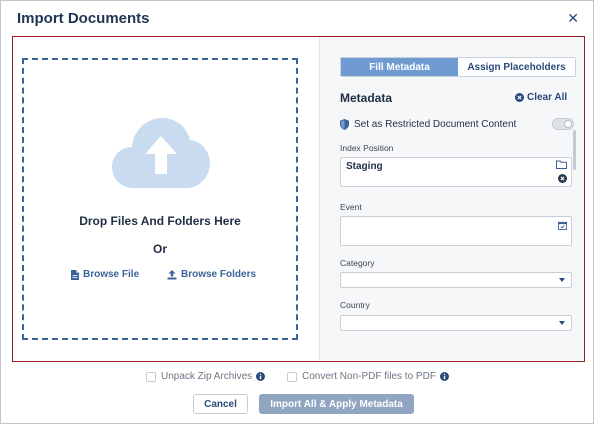 This screenshot has height=424, width=594. What do you see at coordinates (75, 274) in the screenshot?
I see `file-icon` at bounding box center [75, 274].